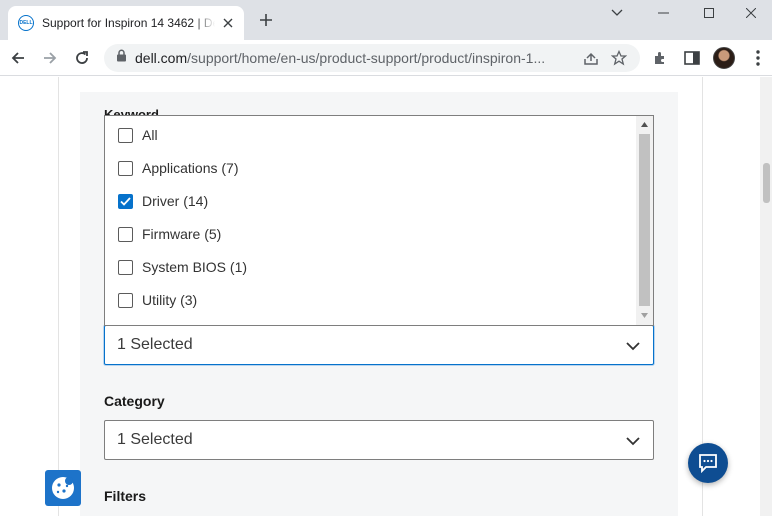  What do you see at coordinates (619, 58) in the screenshot?
I see `star-icon` at bounding box center [619, 58].